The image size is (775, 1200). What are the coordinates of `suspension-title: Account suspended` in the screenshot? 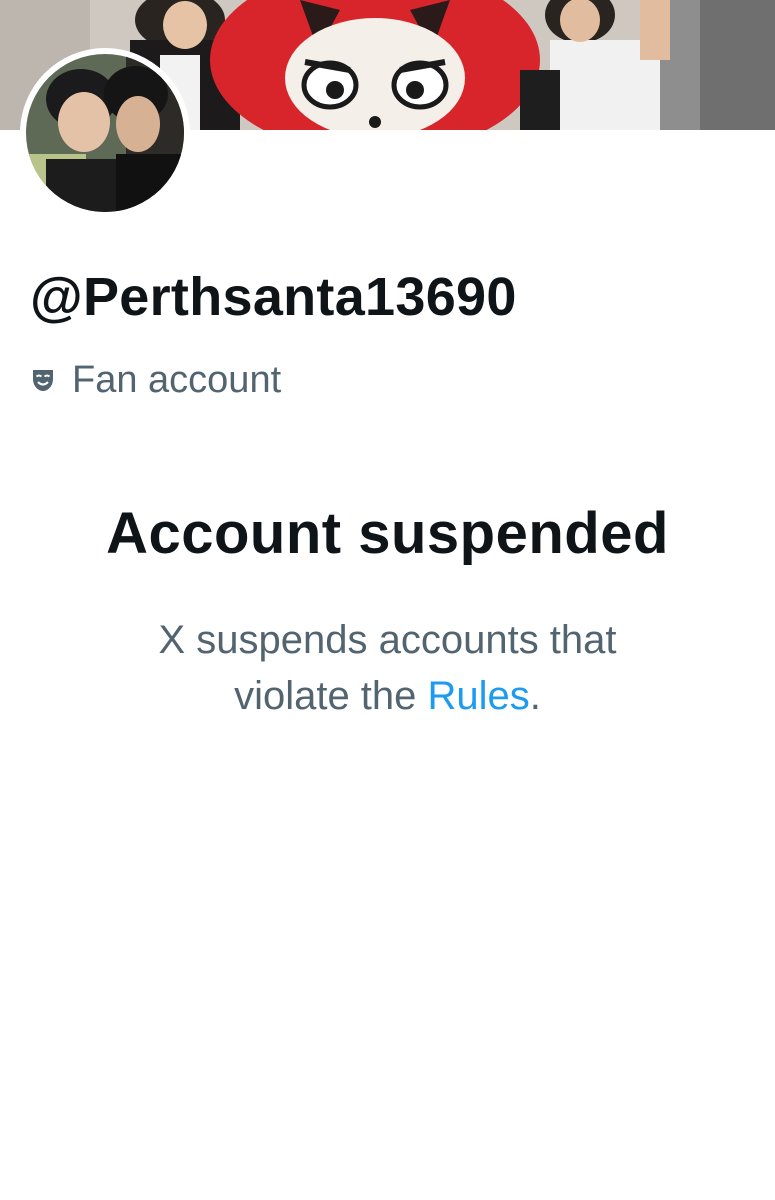 It's located at (387, 533).